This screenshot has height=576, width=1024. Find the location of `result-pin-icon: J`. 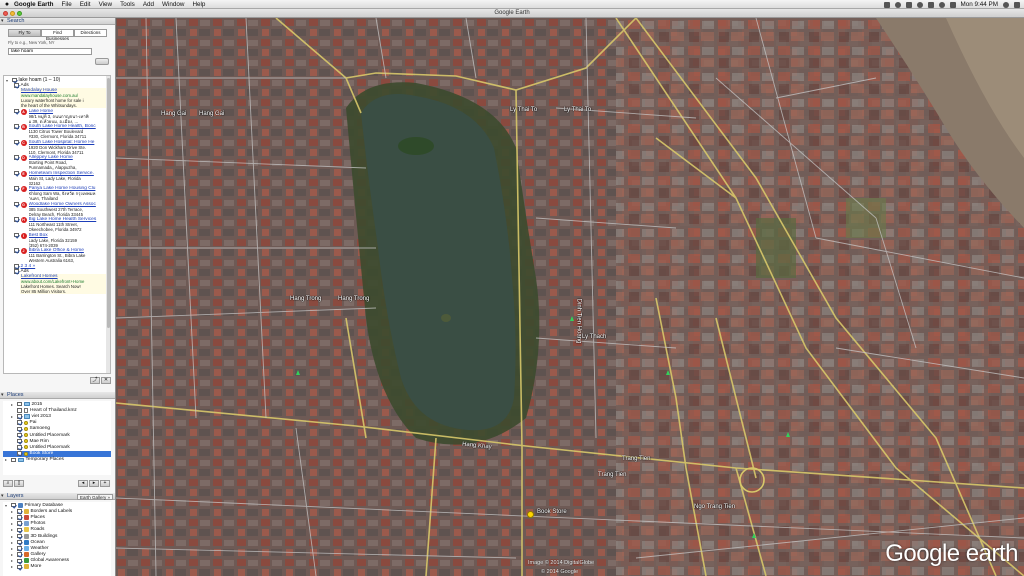

result-pin-icon: J is located at coordinates (23, 251).